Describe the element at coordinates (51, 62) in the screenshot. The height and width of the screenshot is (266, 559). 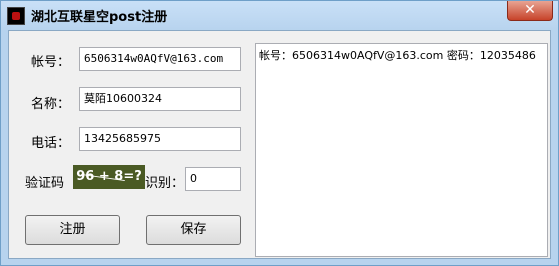
I see `account-label: 帐号：` at that location.